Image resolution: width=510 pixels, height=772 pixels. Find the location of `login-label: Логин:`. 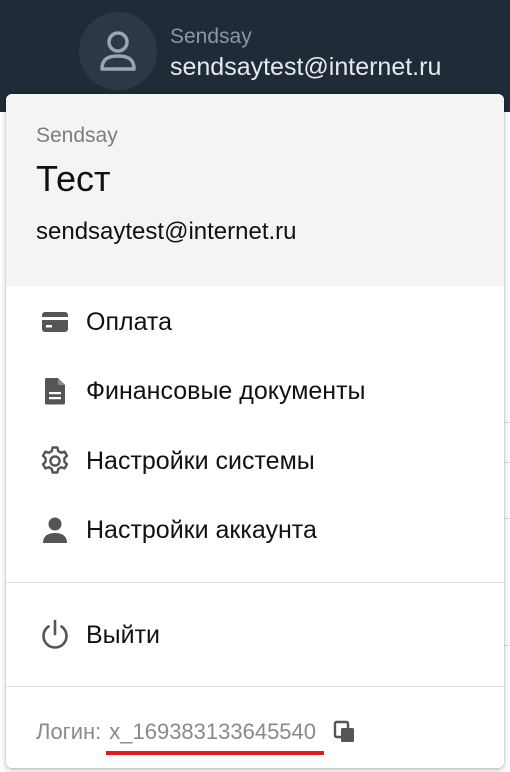

login-label: Логин: is located at coordinates (69, 731).